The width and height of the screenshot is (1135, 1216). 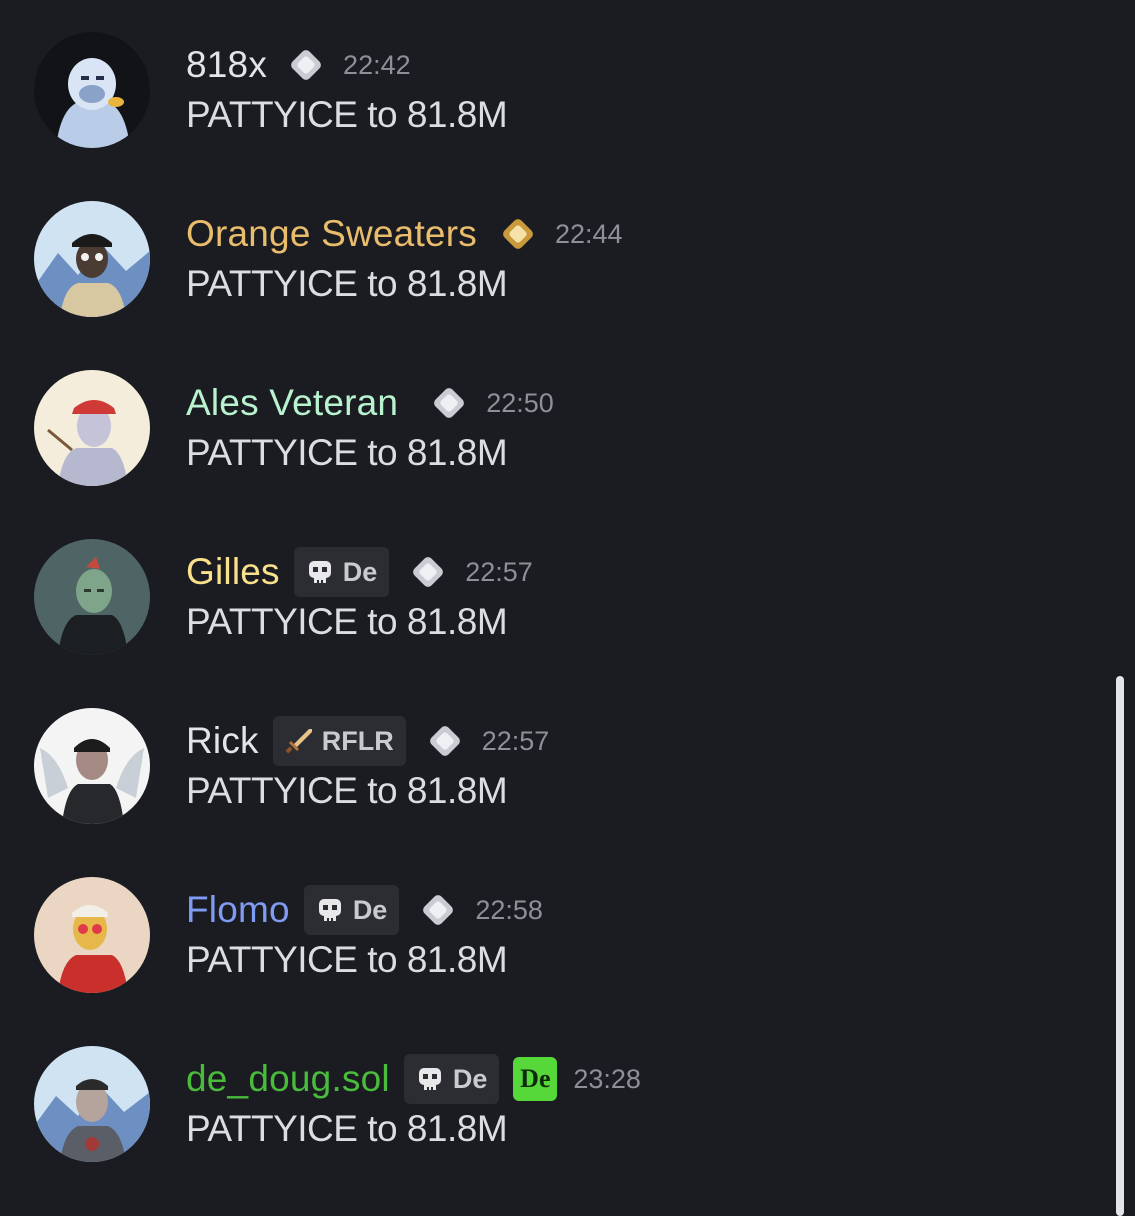 What do you see at coordinates (288, 1079) in the screenshot?
I see `username: de_doug.sol` at bounding box center [288, 1079].